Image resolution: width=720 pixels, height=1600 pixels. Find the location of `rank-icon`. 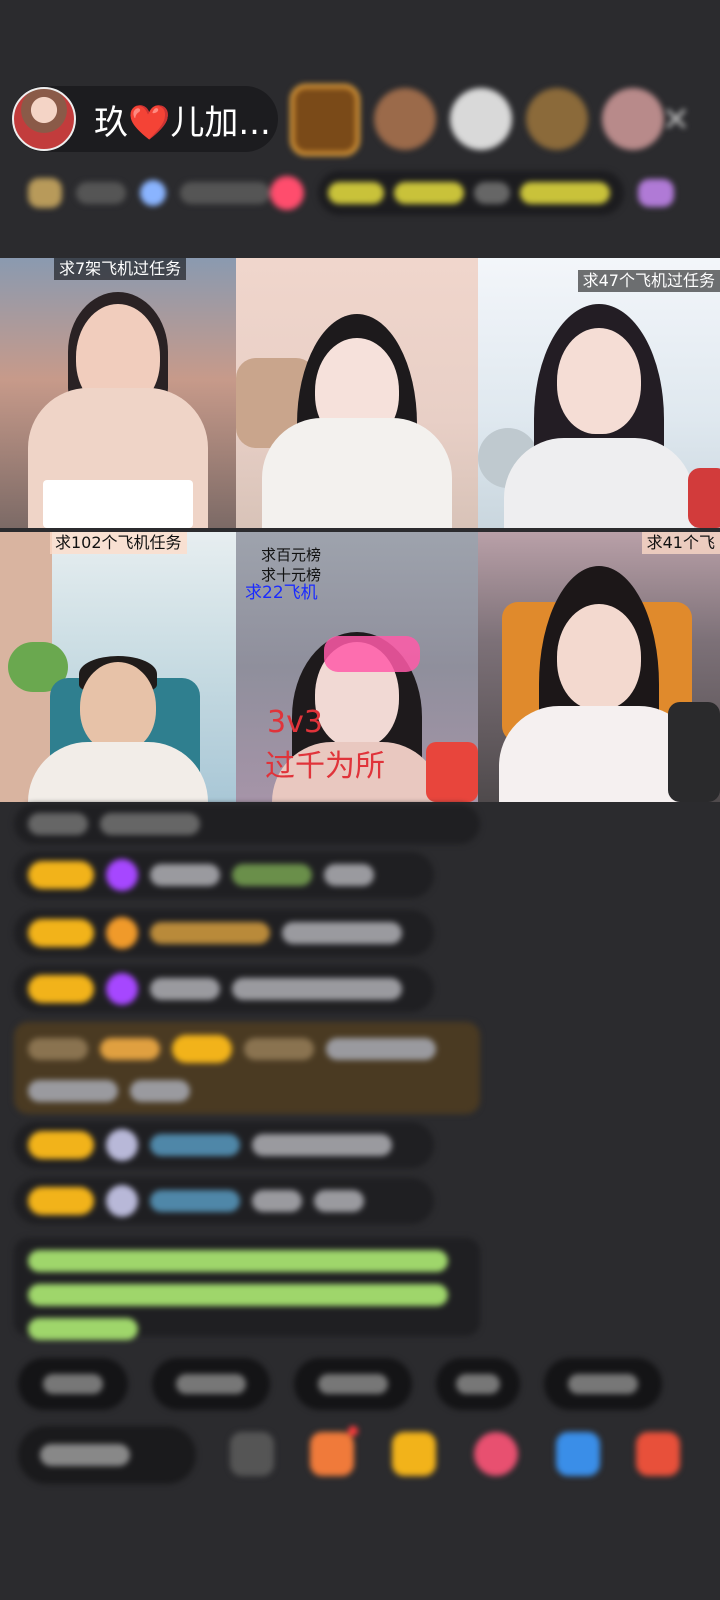

rank-icon is located at coordinates (45, 193).